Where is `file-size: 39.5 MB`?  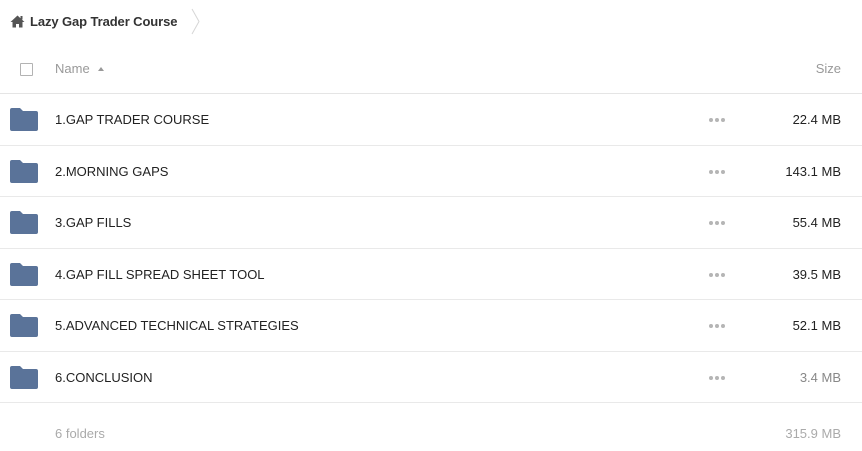 file-size: 39.5 MB is located at coordinates (816, 274).